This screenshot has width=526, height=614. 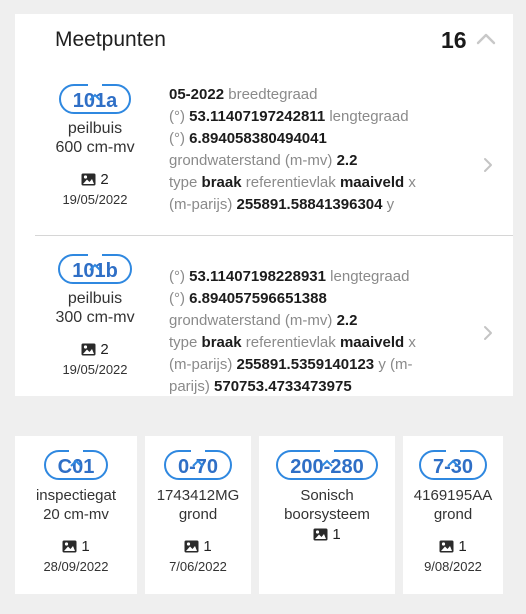 I want to click on divider, so click(x=274, y=235).